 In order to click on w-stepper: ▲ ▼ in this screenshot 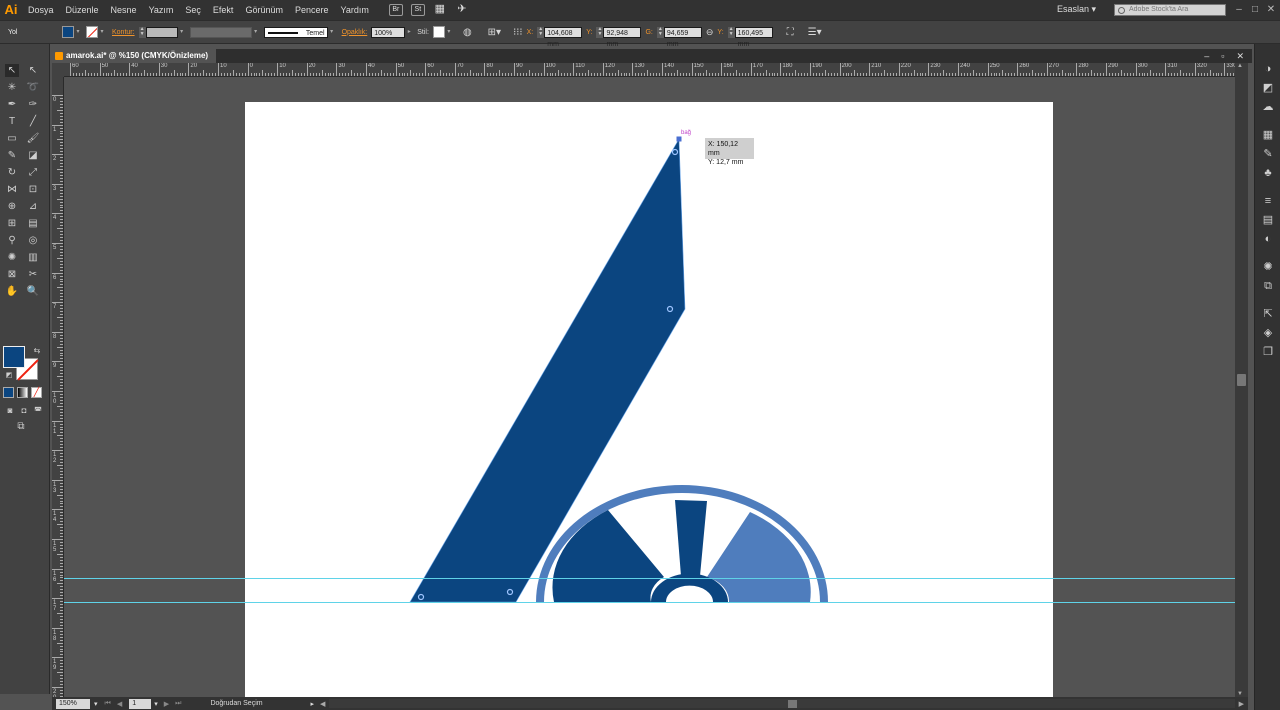, I will do `click(660, 32)`.